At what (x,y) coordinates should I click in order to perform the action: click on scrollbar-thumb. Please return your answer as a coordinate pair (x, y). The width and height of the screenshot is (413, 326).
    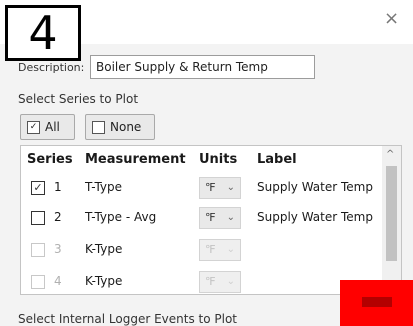
    Looking at the image, I should click on (391, 213).